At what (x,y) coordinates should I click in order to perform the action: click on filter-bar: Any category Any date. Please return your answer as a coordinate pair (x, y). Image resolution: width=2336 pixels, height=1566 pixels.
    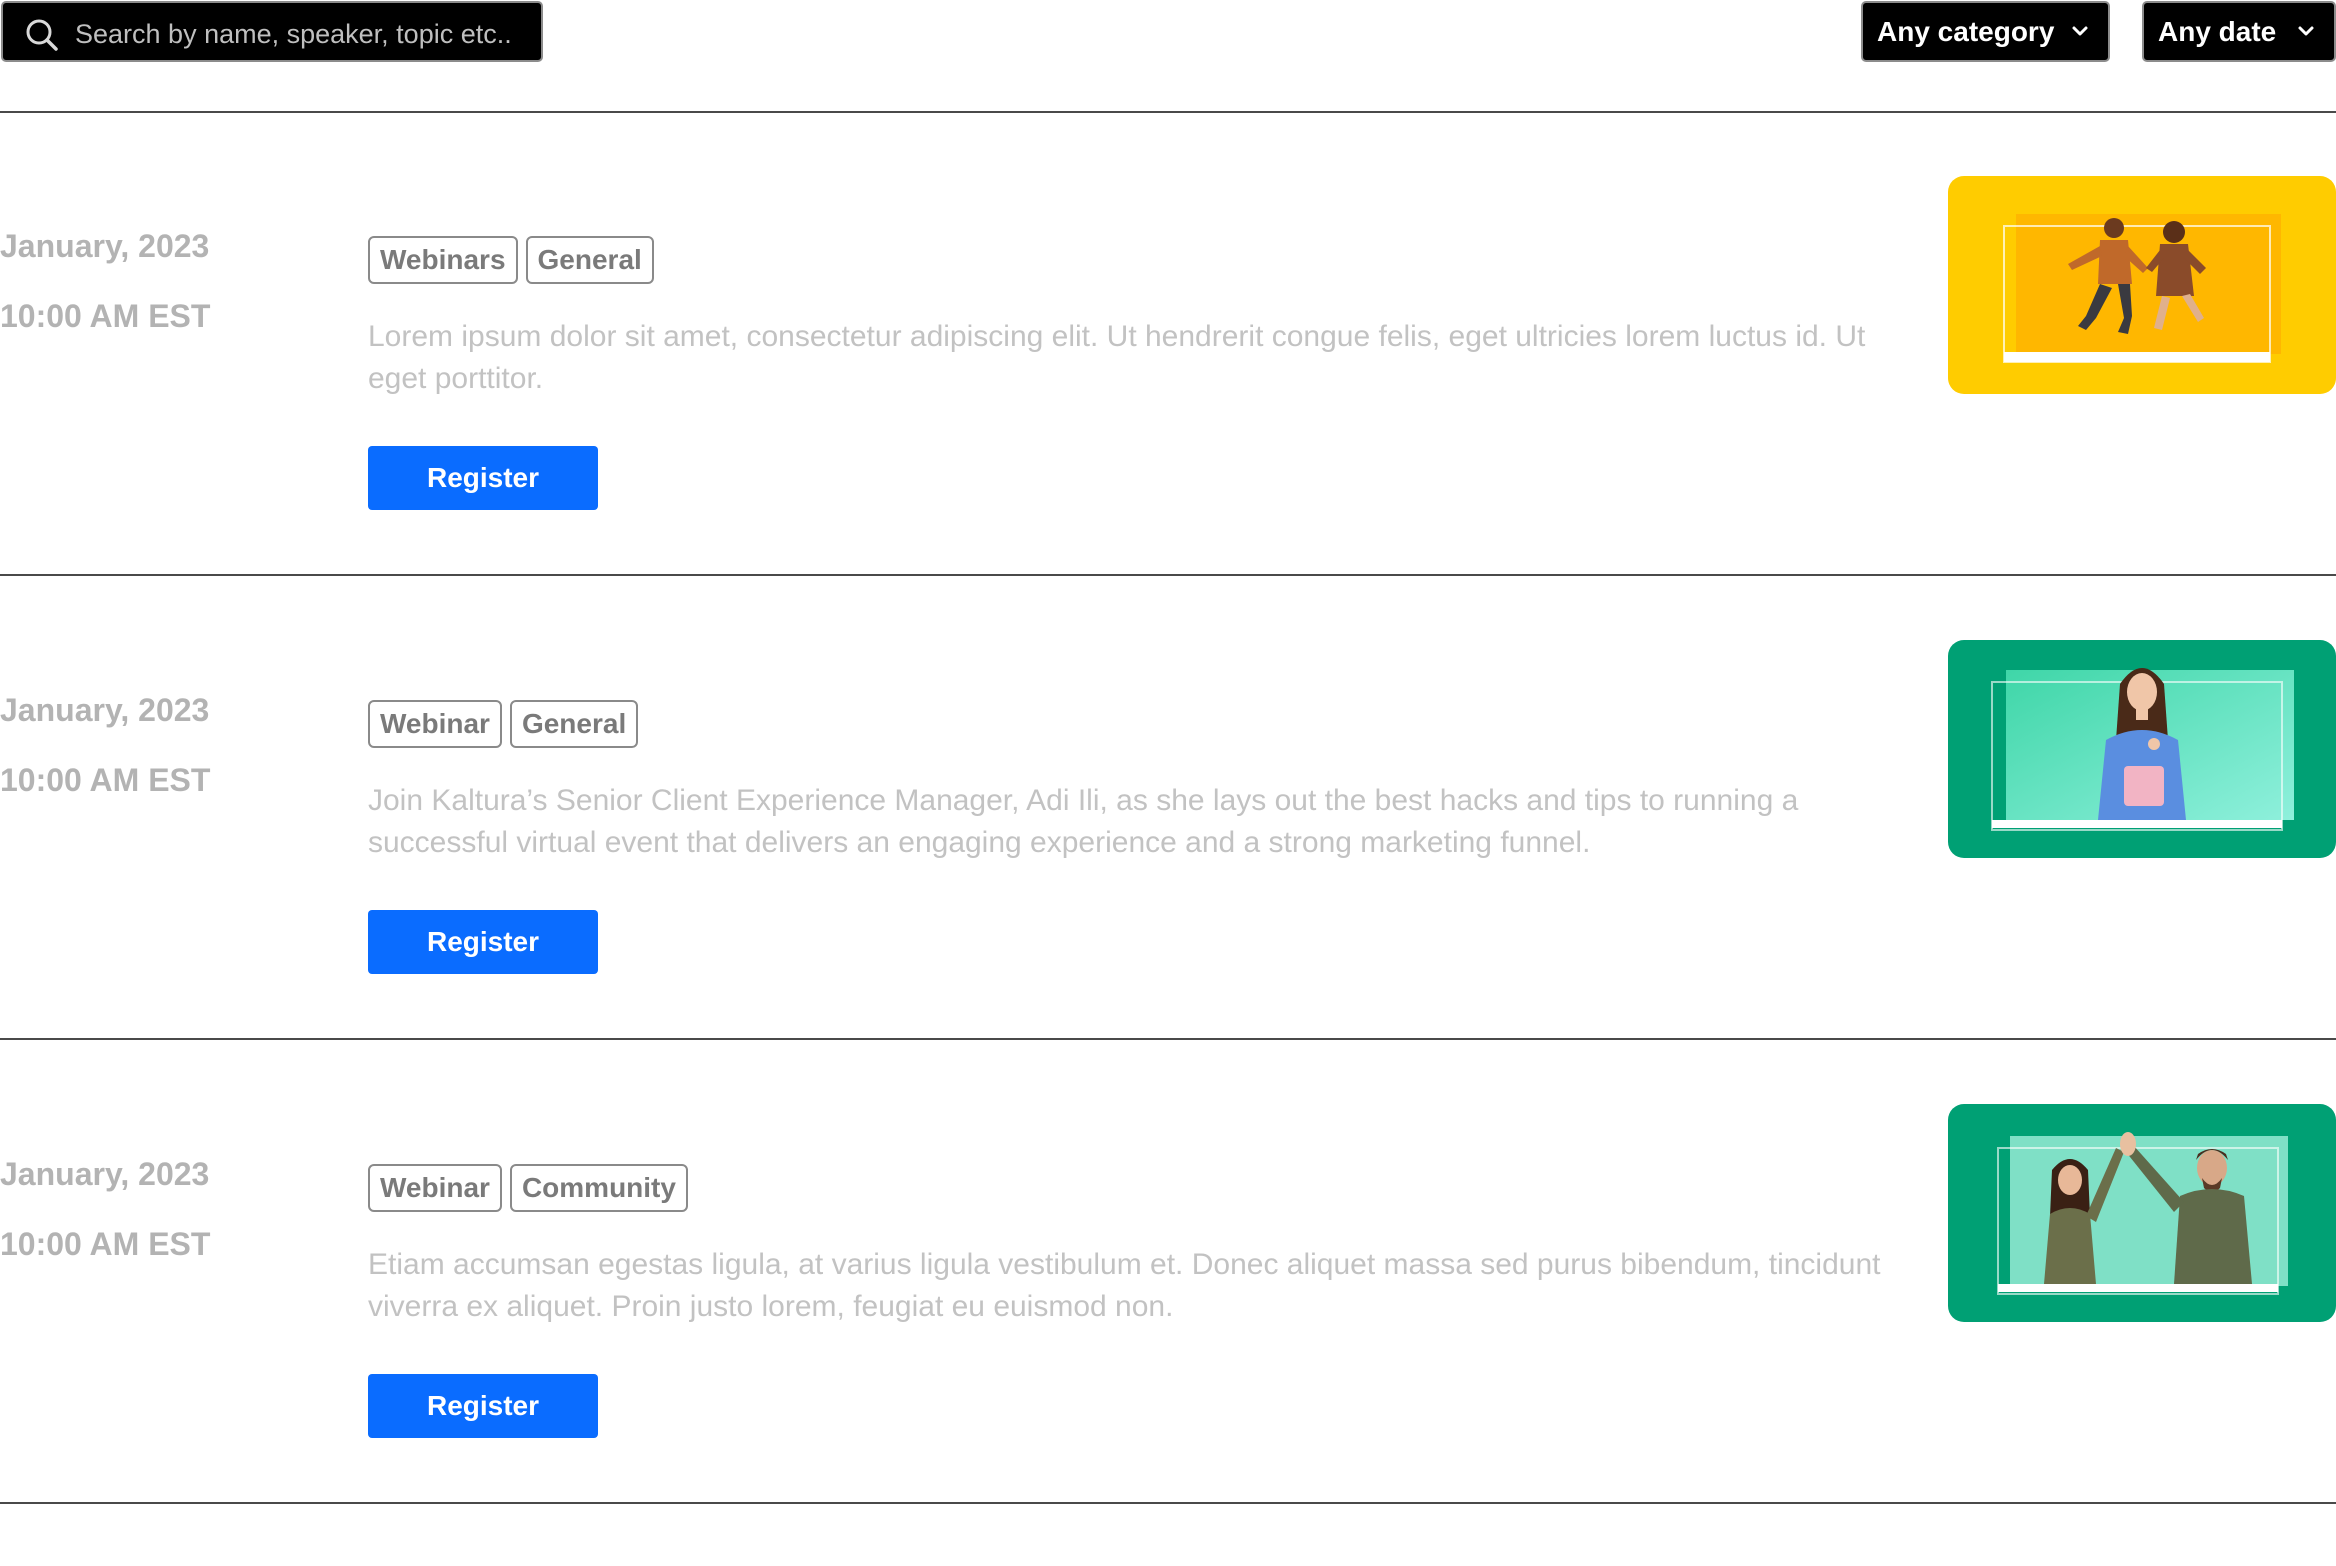
    Looking at the image, I should click on (1168, 56).